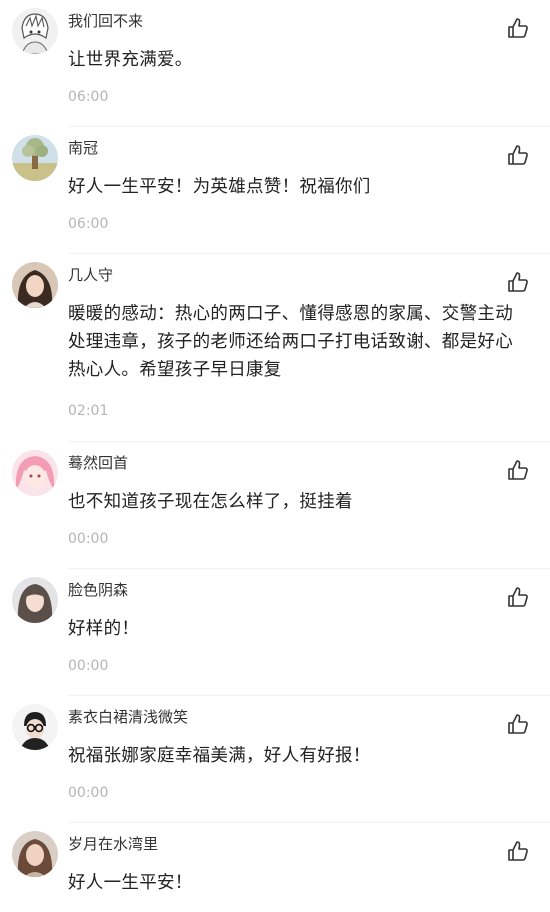 The height and width of the screenshot is (912, 550). Describe the element at coordinates (98, 462) in the screenshot. I see `username: 蓦然回首` at that location.